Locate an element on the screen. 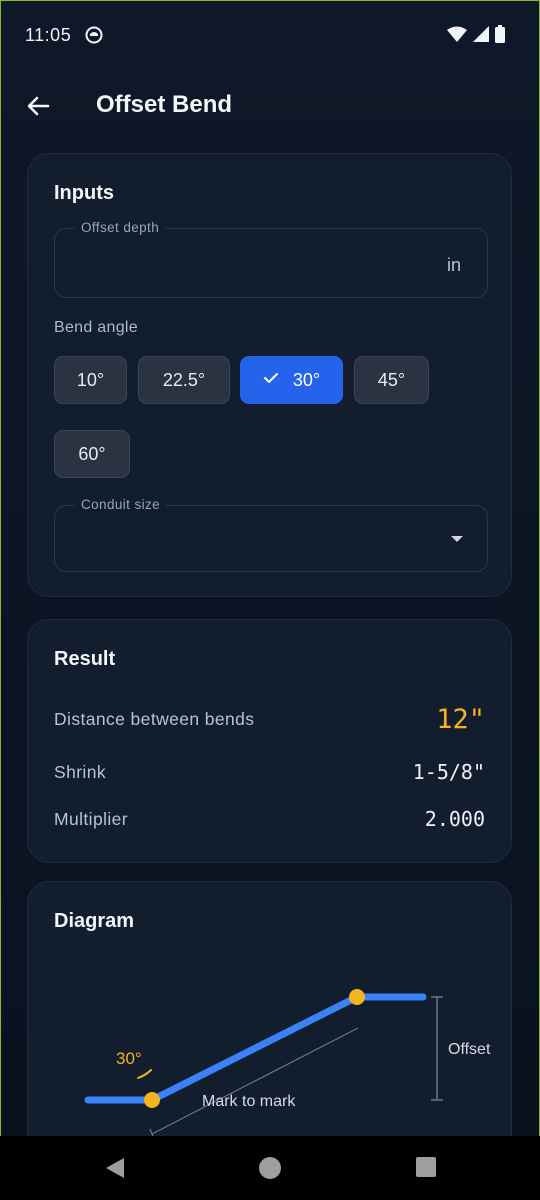 The height and width of the screenshot is (1200, 540). chip-label: 45° is located at coordinates (391, 379).